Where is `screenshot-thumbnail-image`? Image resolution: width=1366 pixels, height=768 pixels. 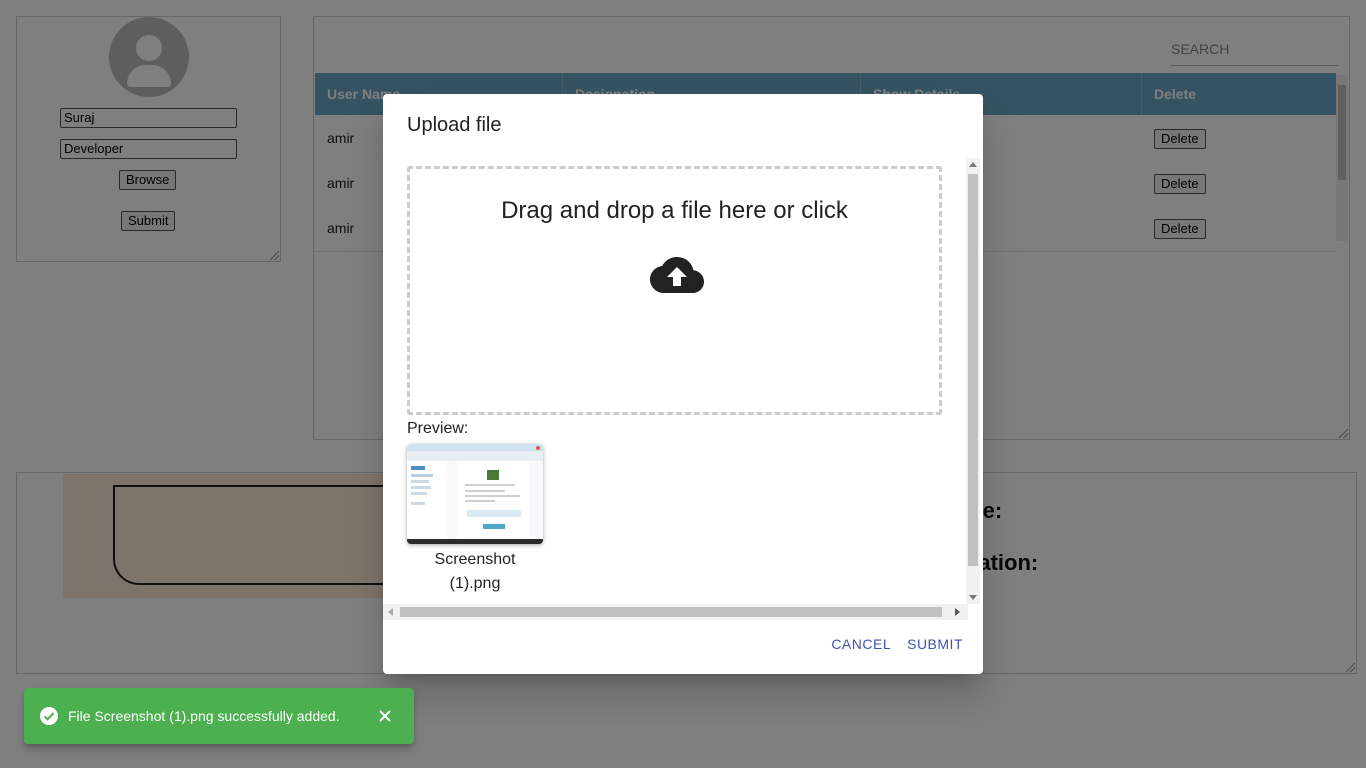 screenshot-thumbnail-image is located at coordinates (475, 494).